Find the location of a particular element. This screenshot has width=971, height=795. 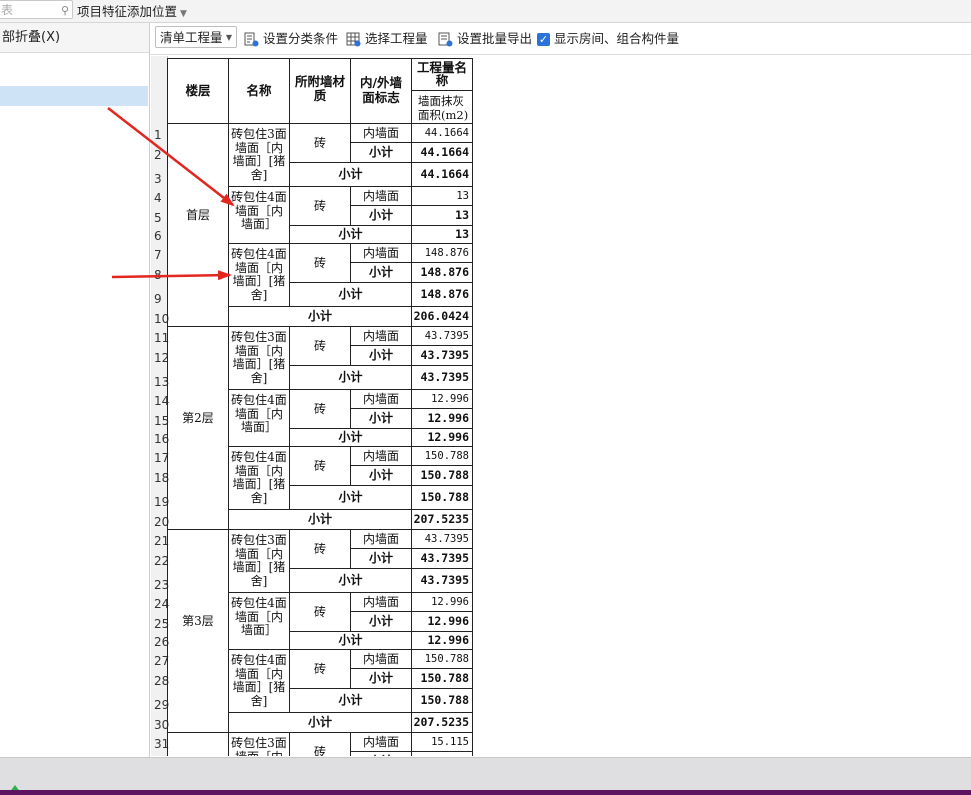

status-bar is located at coordinates (485, 775).